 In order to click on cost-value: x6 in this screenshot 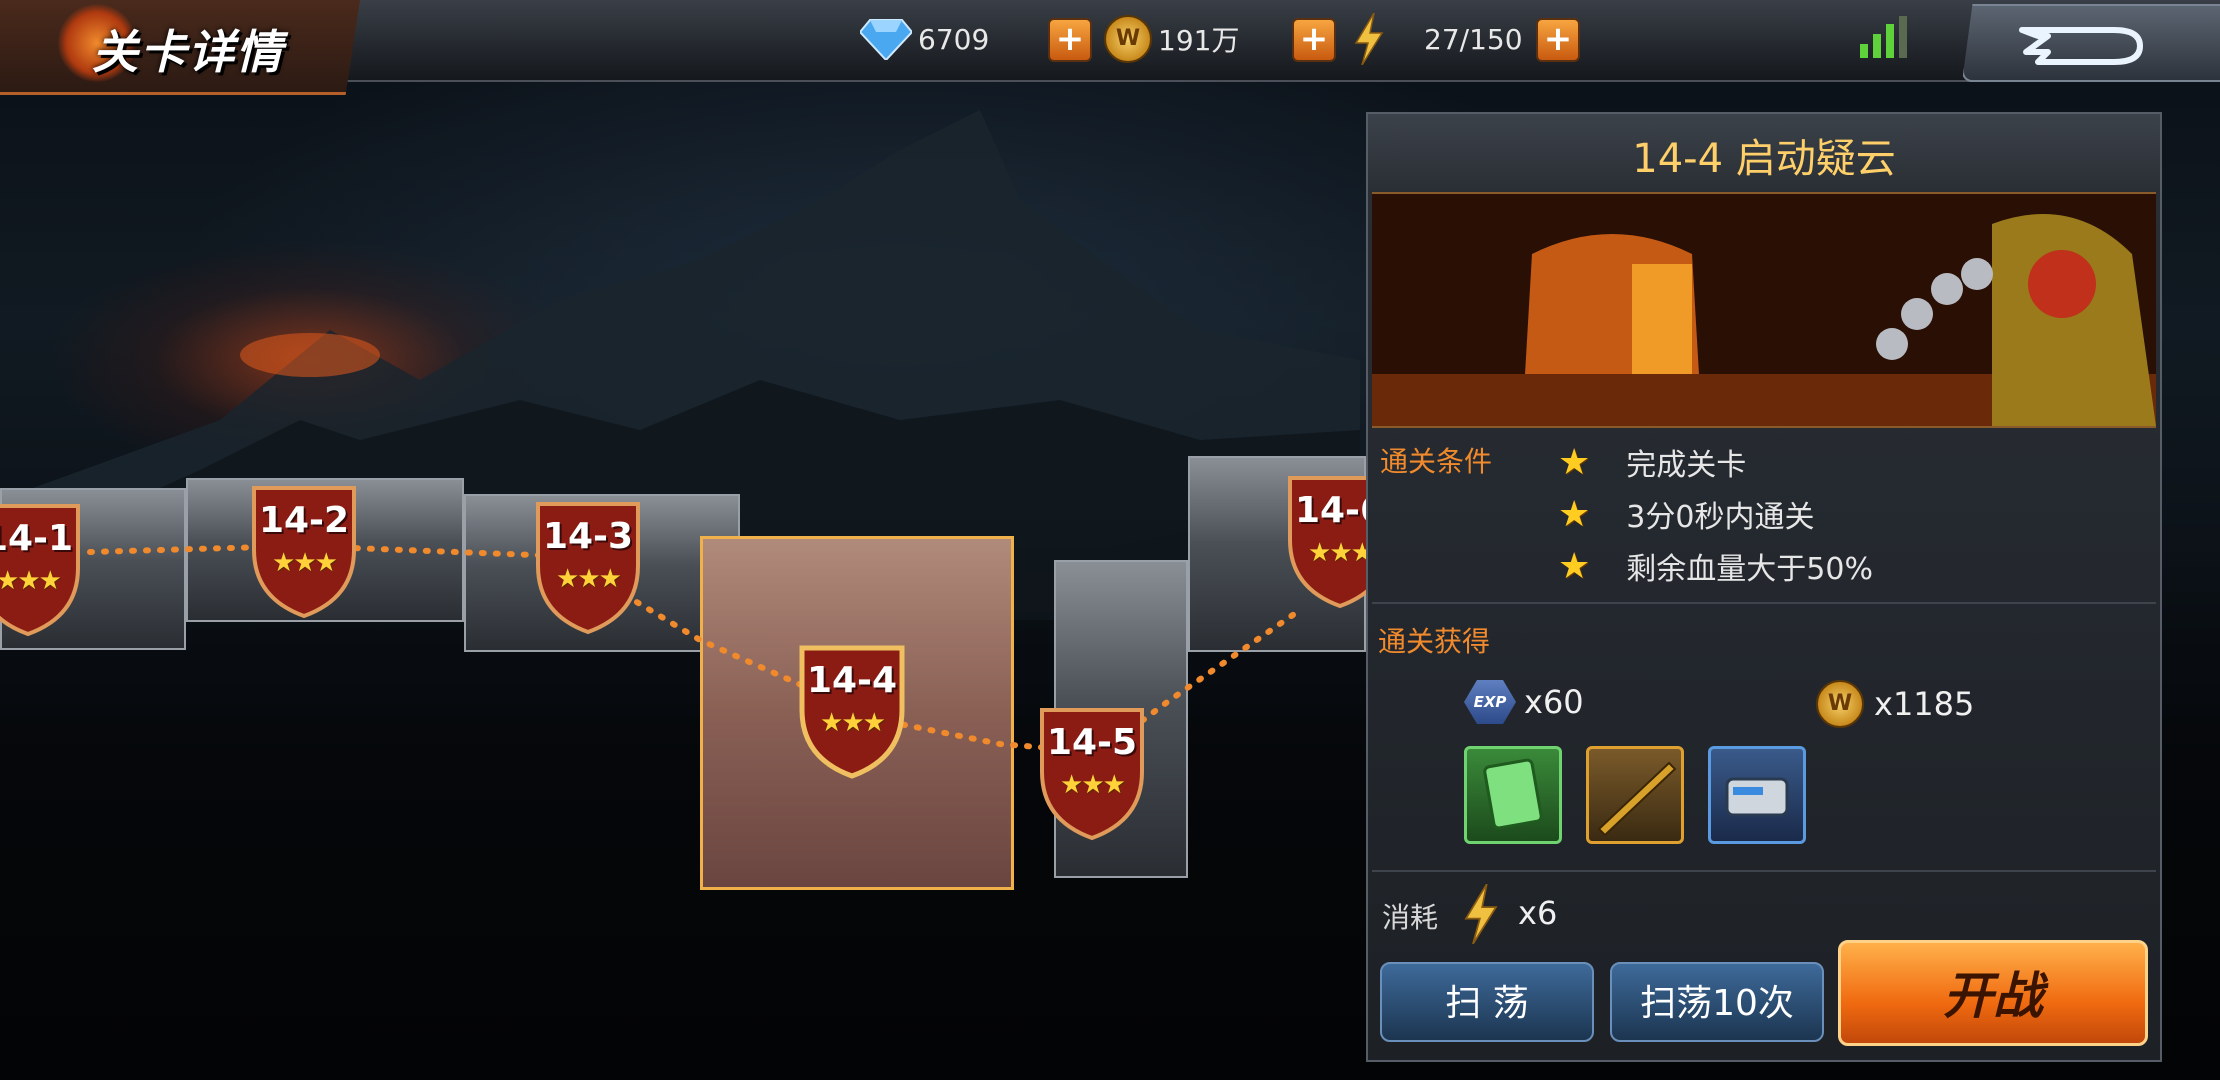, I will do `click(1538, 913)`.